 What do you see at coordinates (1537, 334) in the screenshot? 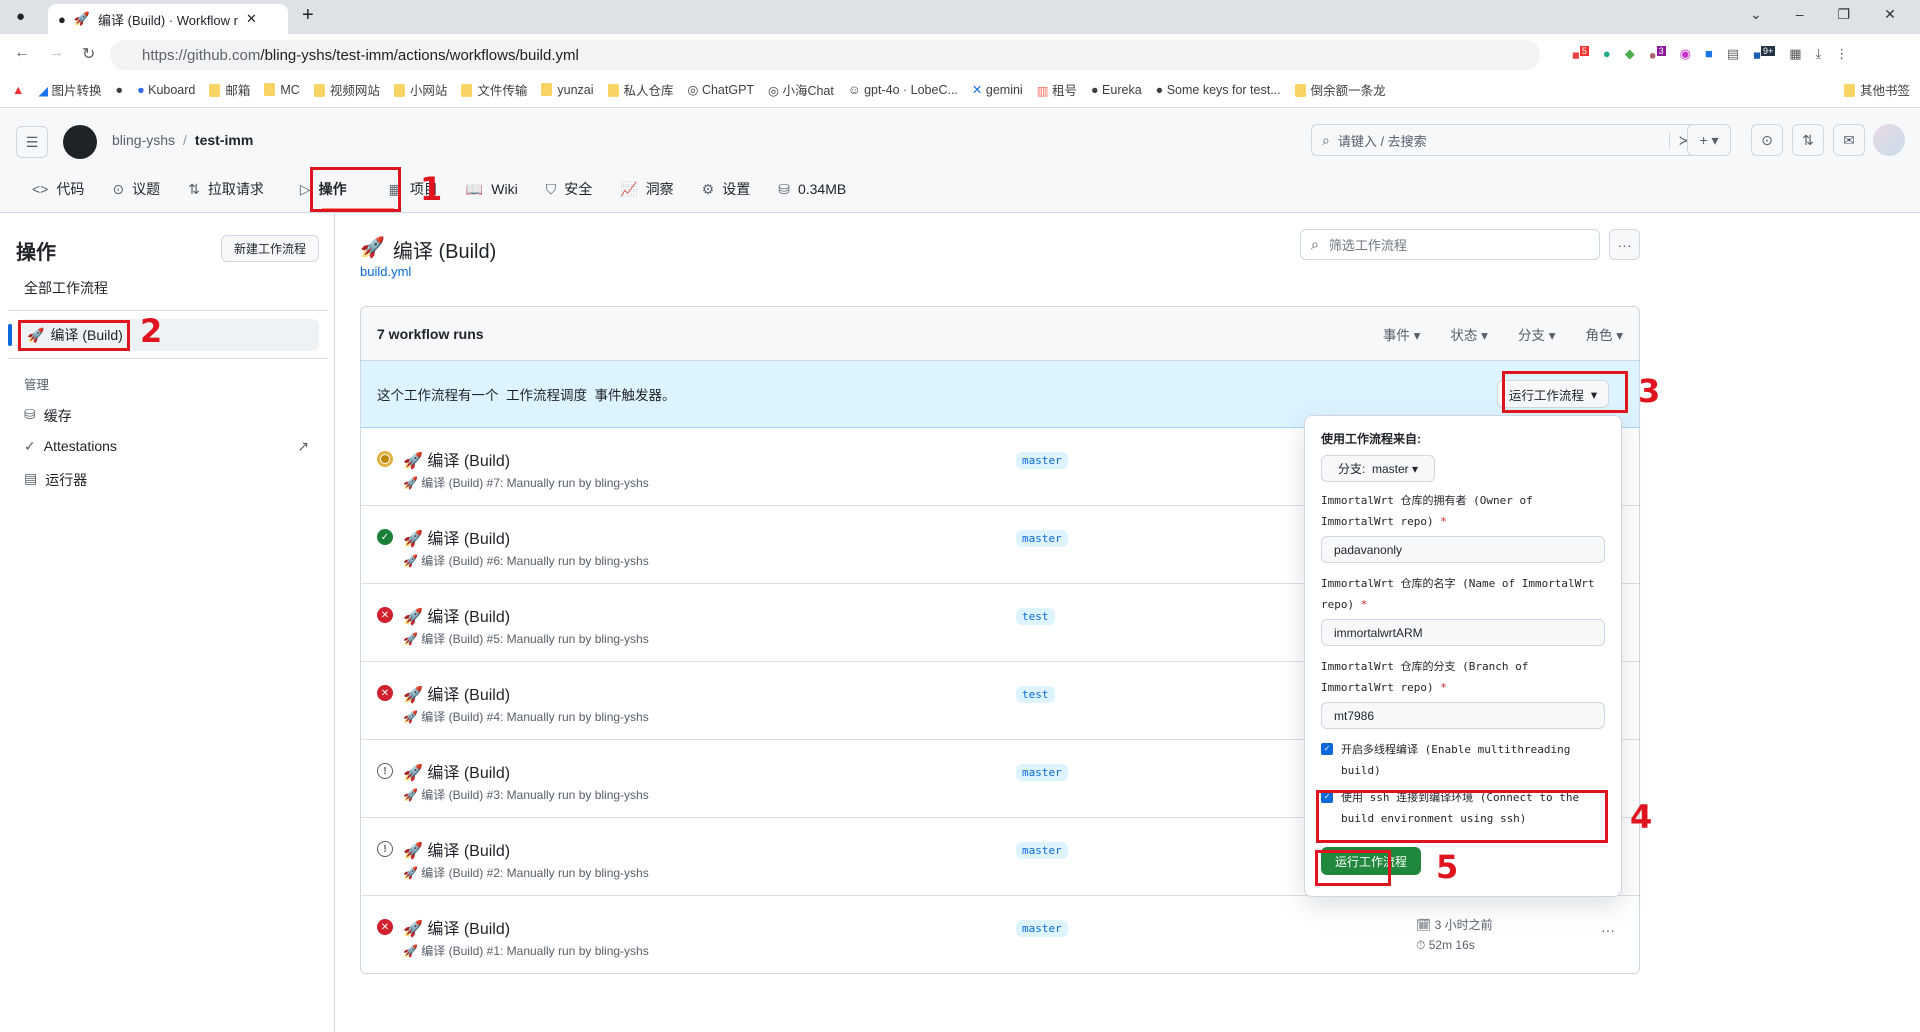
I see `filter-branch: 分支 ▾` at bounding box center [1537, 334].